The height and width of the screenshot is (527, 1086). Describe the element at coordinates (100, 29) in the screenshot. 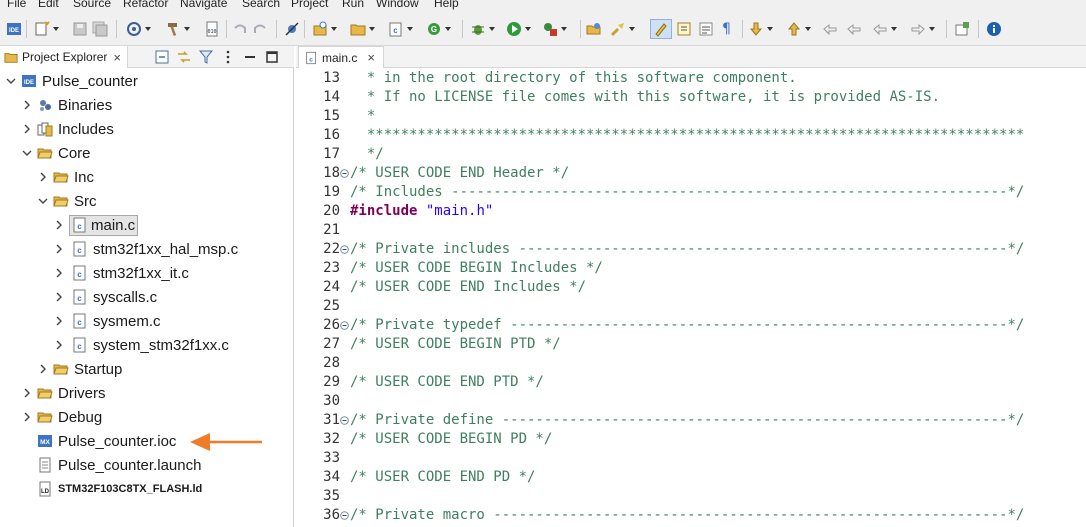

I see `save-all-button` at that location.